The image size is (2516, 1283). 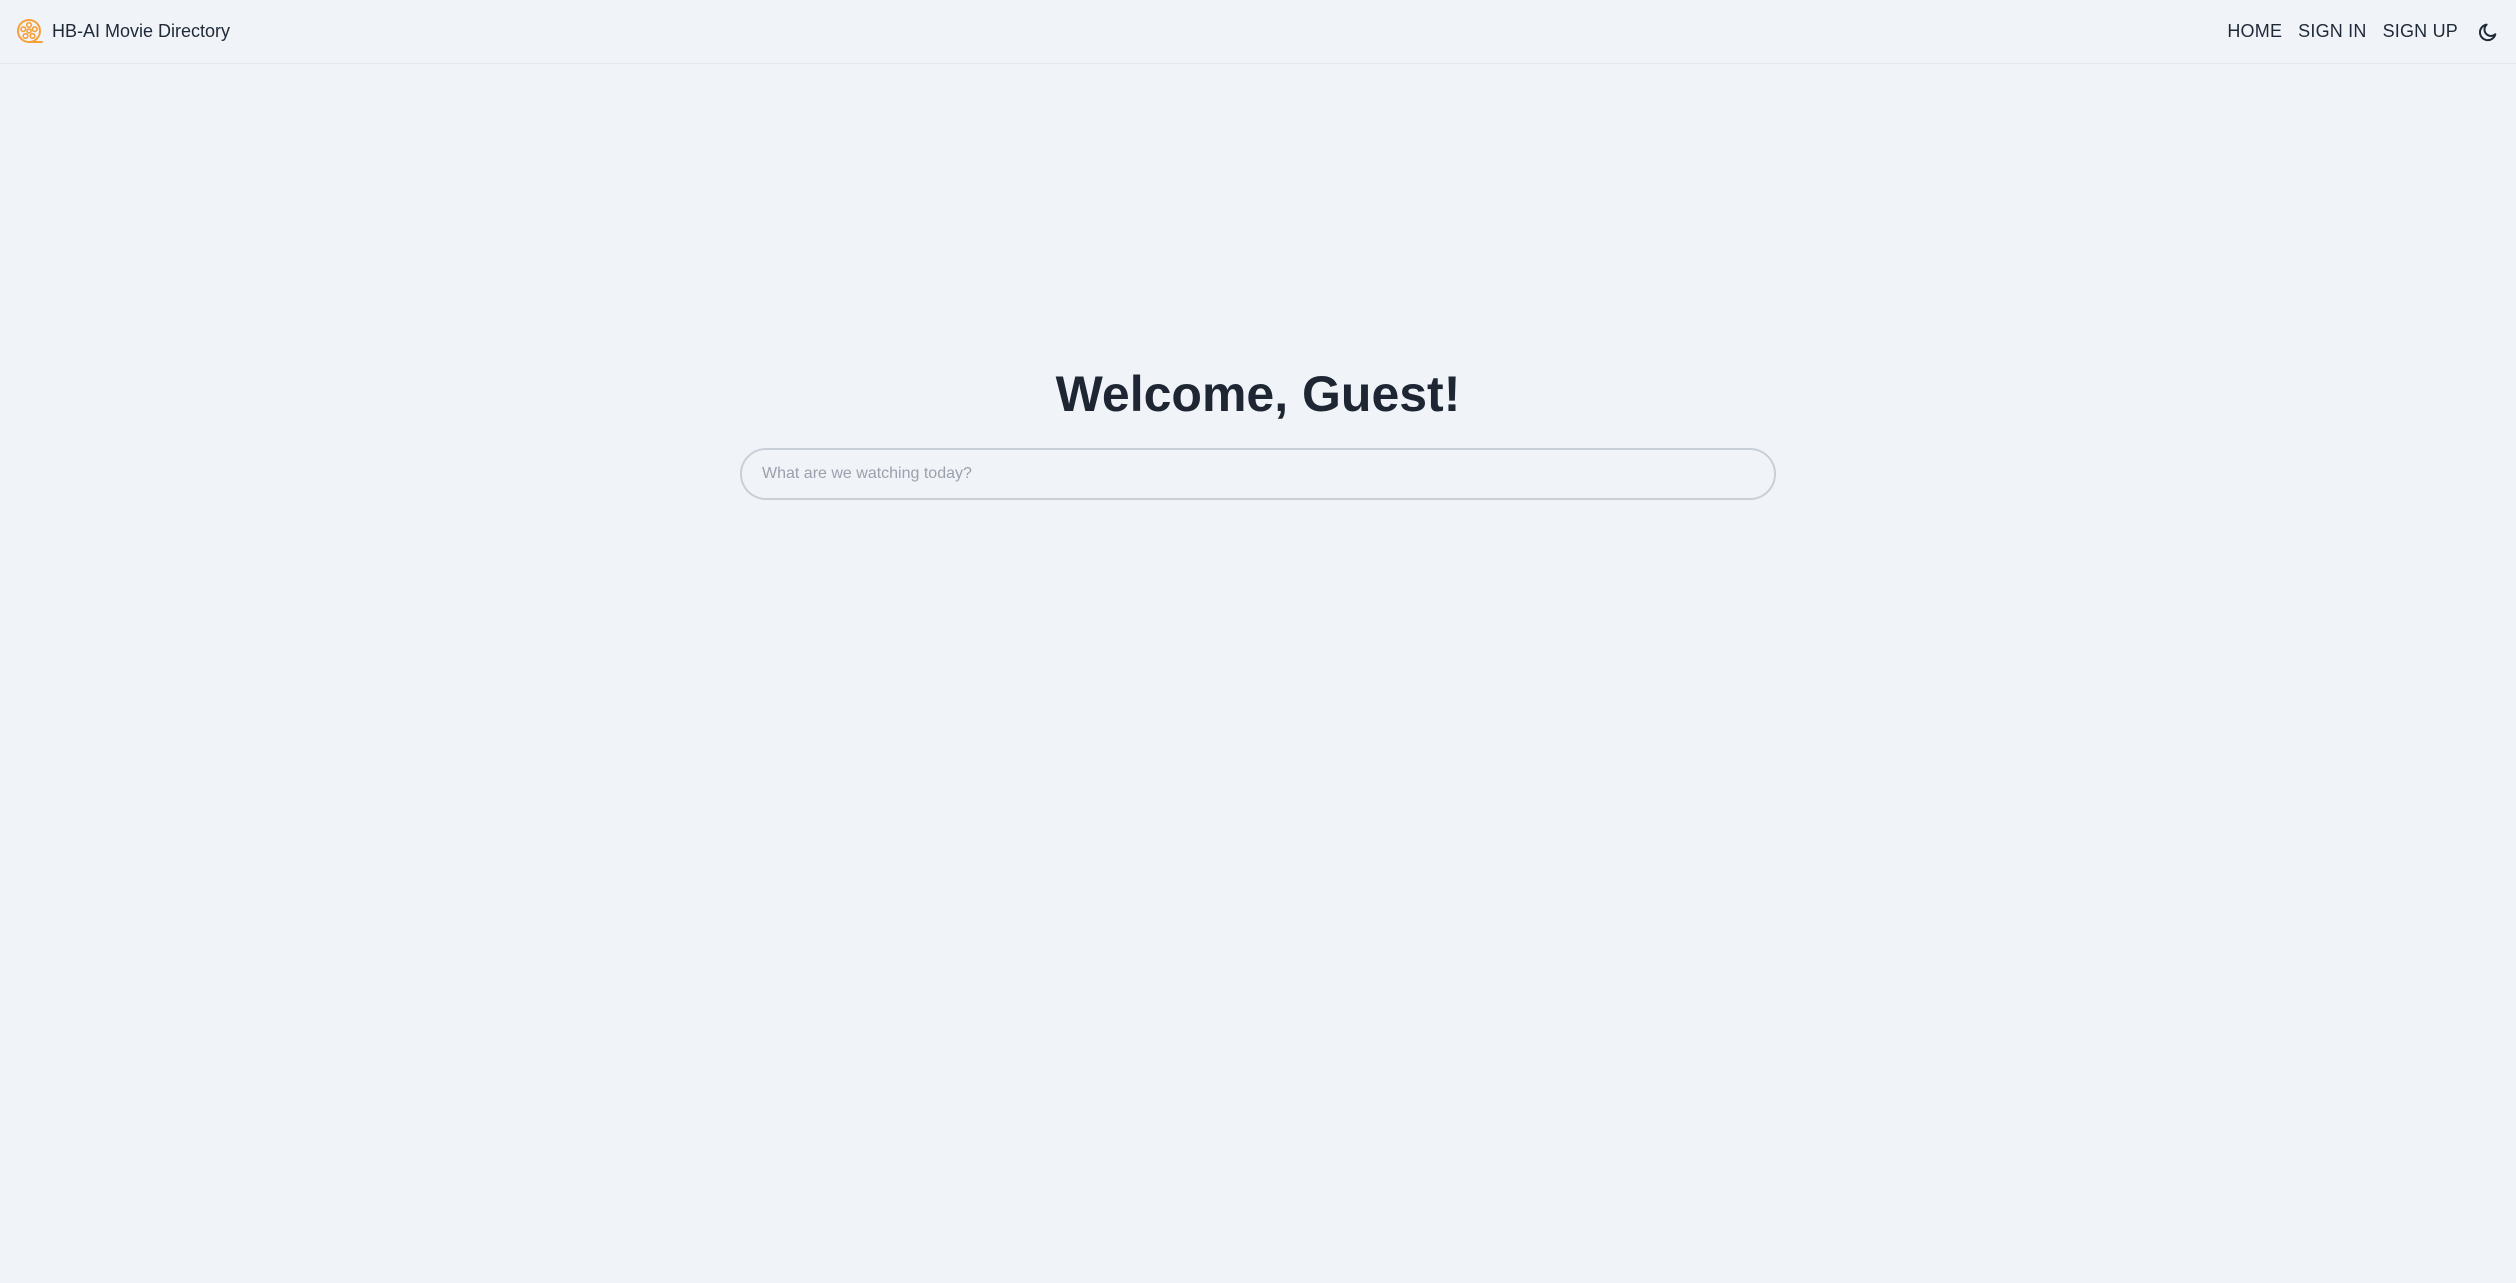 I want to click on welcome-heading: Welcome, Guest!, so click(x=1258, y=394).